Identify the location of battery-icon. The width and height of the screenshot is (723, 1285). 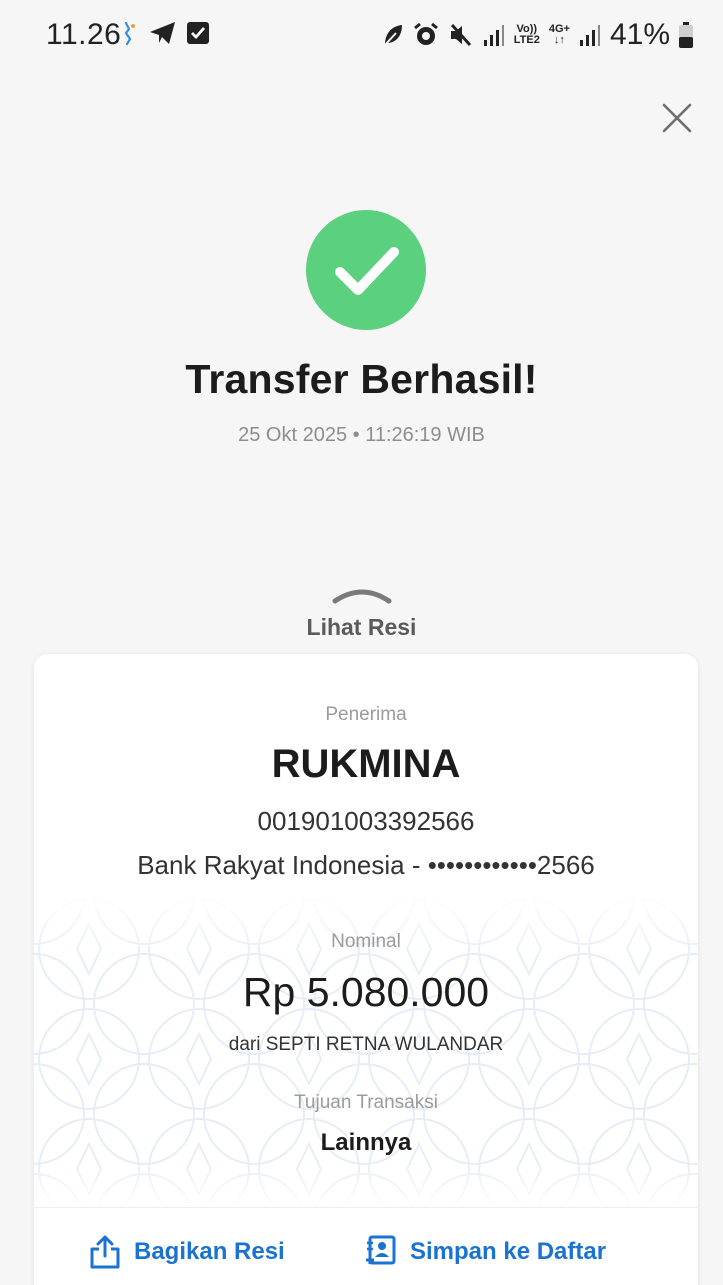
(686, 35).